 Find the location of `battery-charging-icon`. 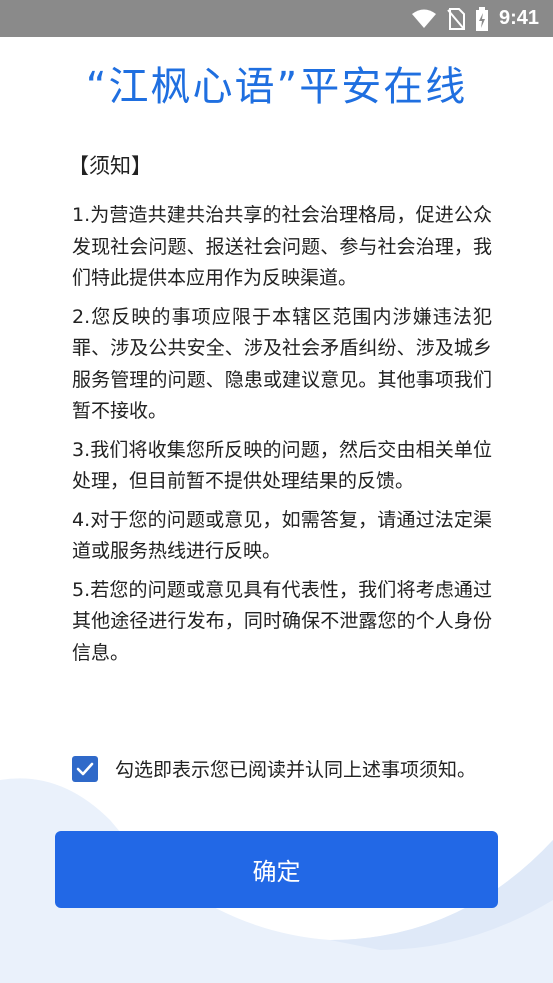

battery-charging-icon is located at coordinates (482, 18).